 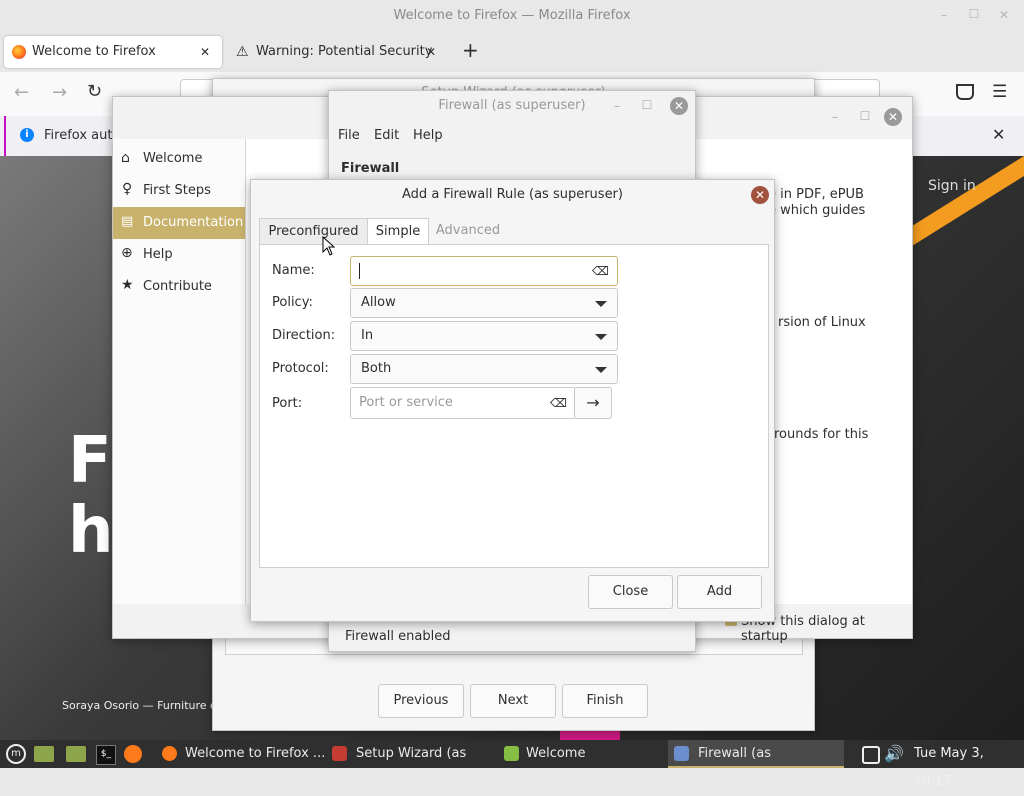 I want to click on name-input: ⌫, so click(x=484, y=271).